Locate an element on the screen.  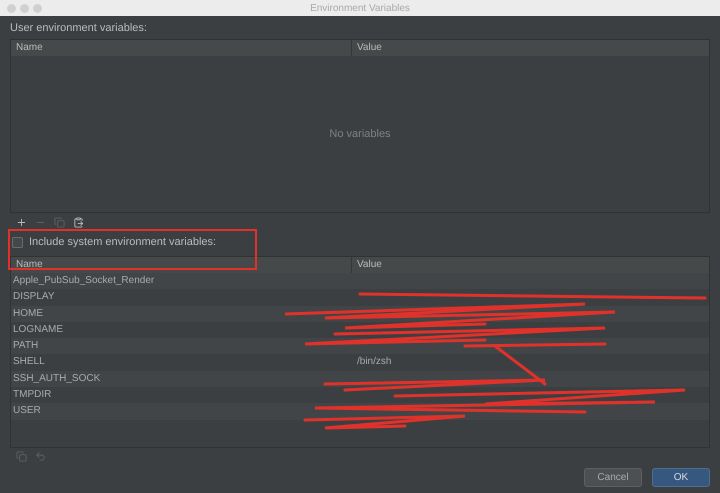
undo-icon is located at coordinates (40, 456).